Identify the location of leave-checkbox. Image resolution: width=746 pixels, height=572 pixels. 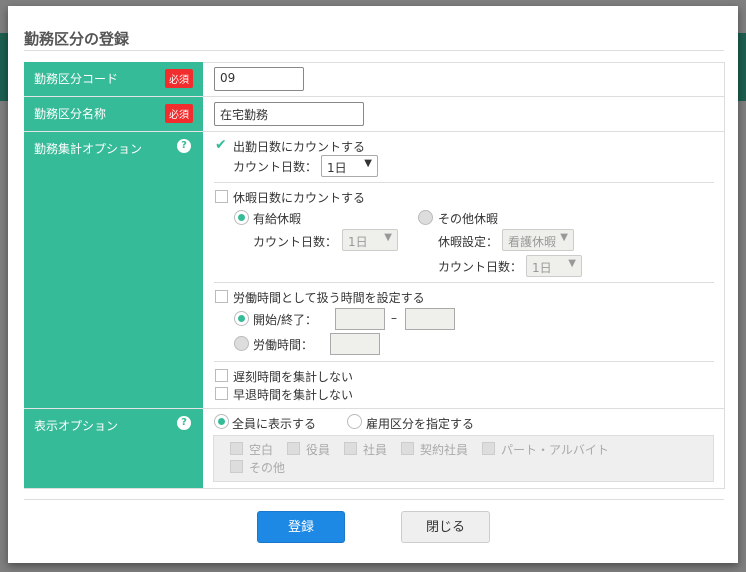
(221, 196).